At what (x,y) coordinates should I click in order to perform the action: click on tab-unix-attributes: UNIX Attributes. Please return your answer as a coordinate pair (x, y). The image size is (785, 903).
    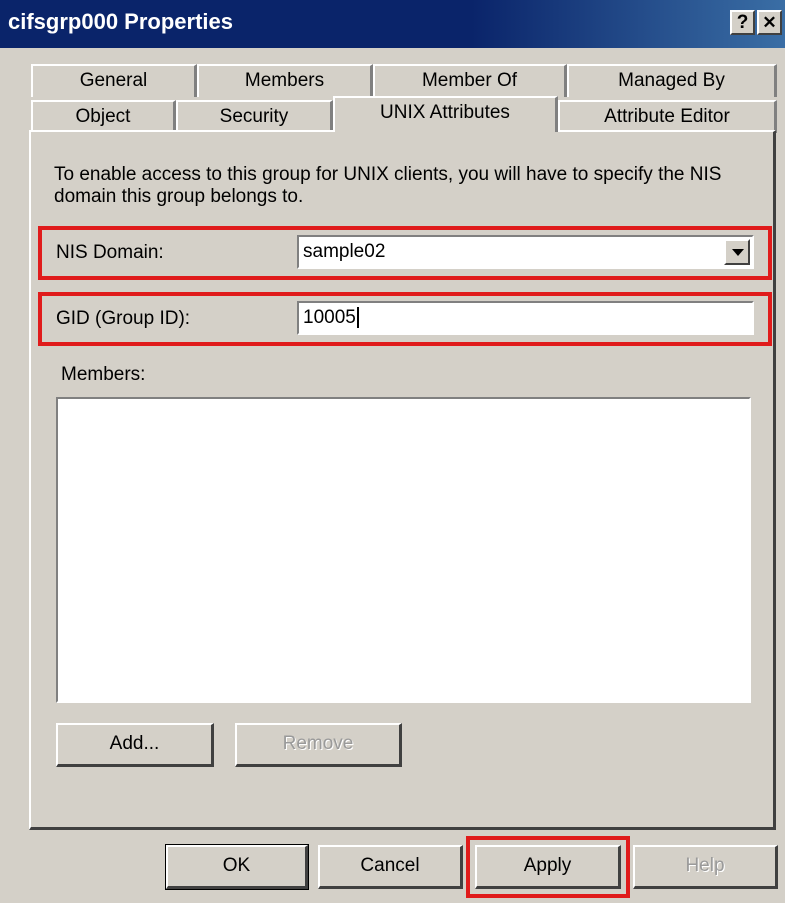
    Looking at the image, I should click on (445, 114).